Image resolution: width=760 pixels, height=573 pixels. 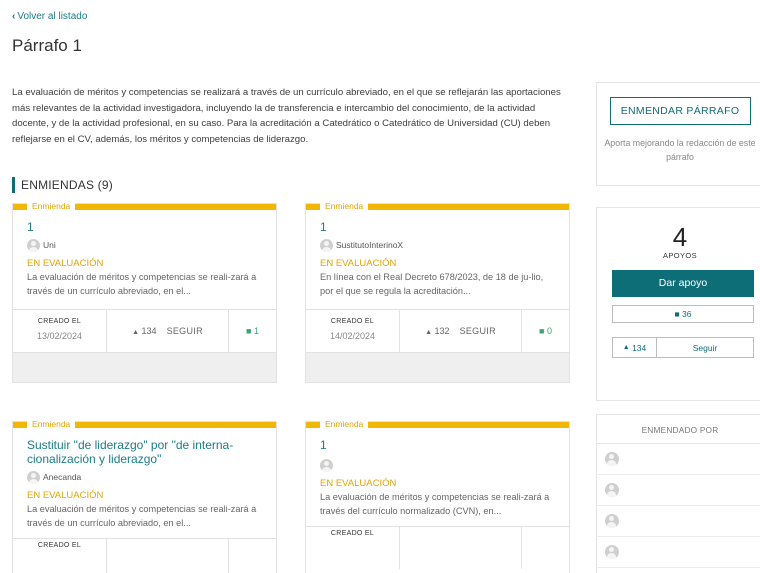 I want to click on created-info: CREADO EL 14/02/2024, so click(x=353, y=331).